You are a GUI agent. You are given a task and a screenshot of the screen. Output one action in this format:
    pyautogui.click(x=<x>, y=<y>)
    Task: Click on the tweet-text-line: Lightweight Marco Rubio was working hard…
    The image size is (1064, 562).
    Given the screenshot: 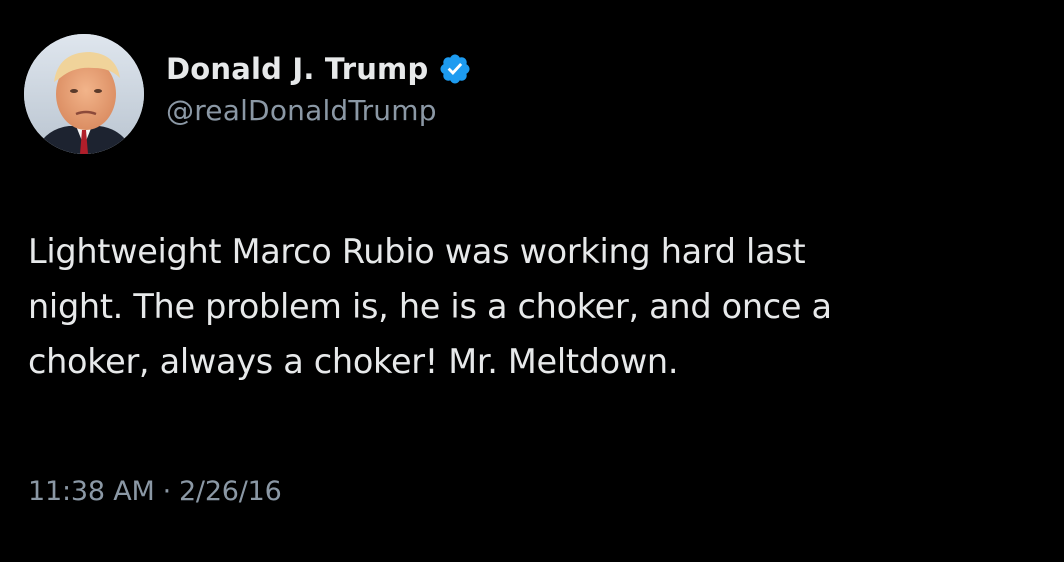 What is the action you would take?
    pyautogui.click(x=417, y=251)
    